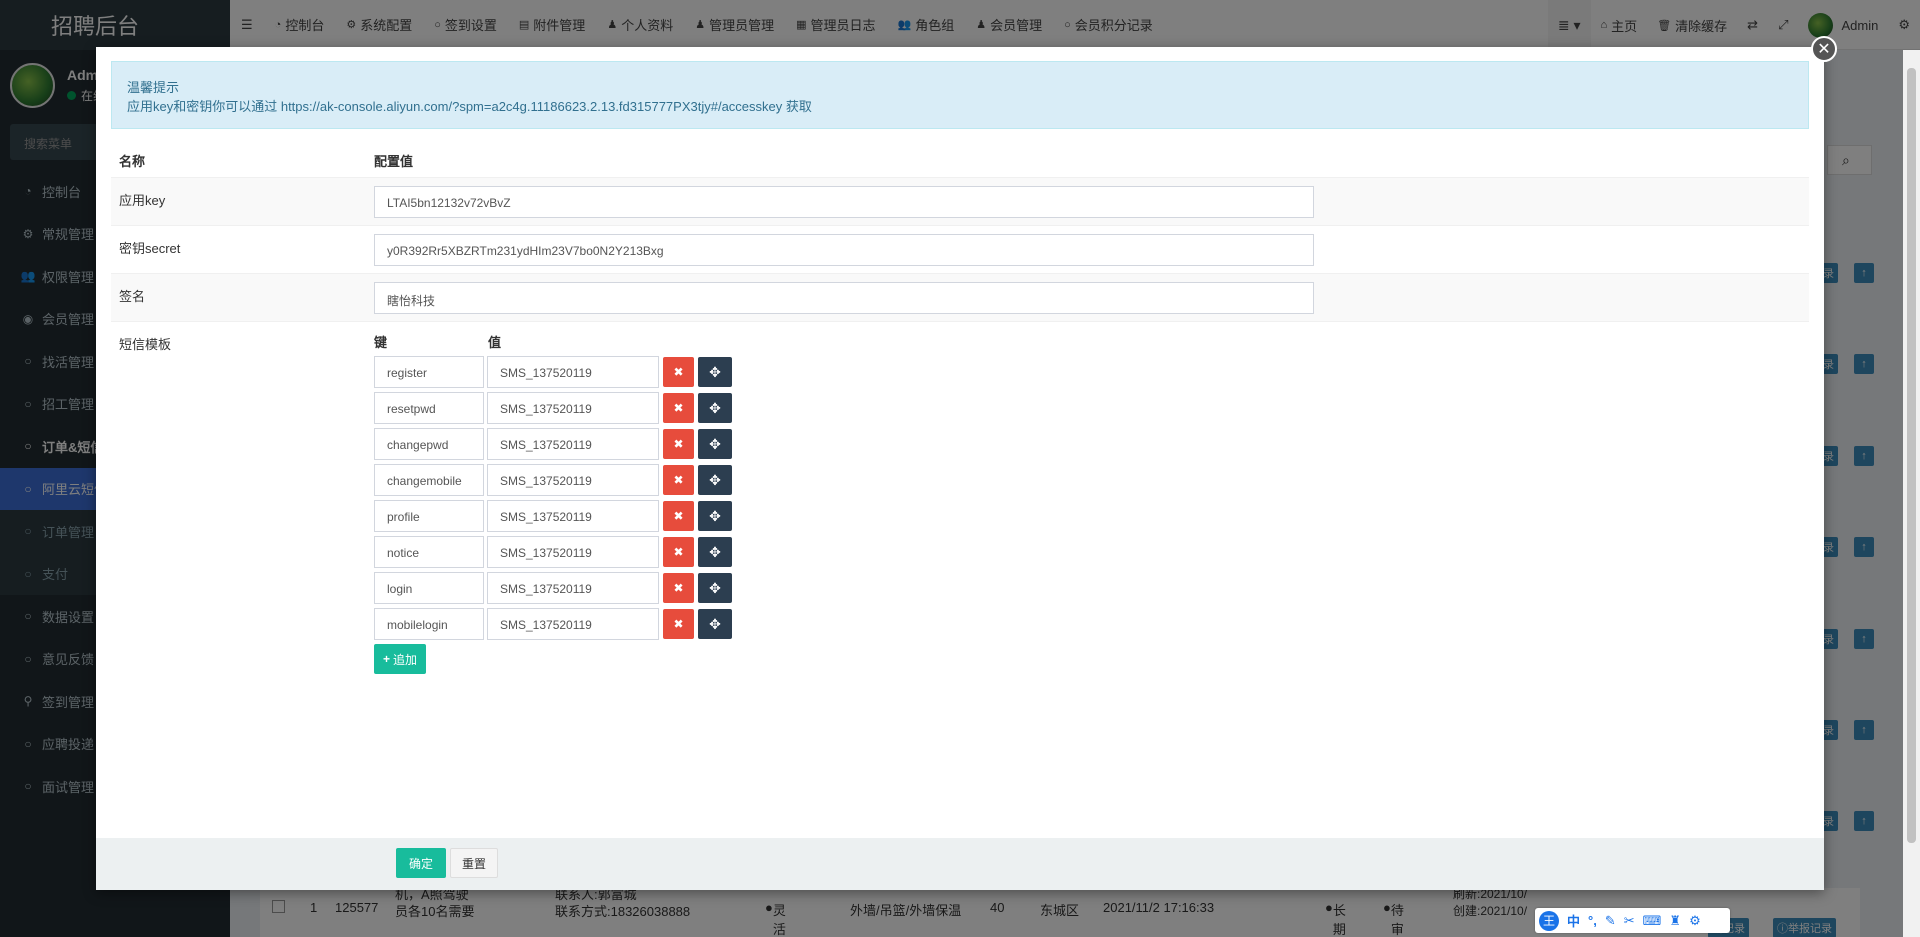 The width and height of the screenshot is (1920, 937). Describe the element at coordinates (429, 552) in the screenshot. I see `template-key-input: notice` at that location.